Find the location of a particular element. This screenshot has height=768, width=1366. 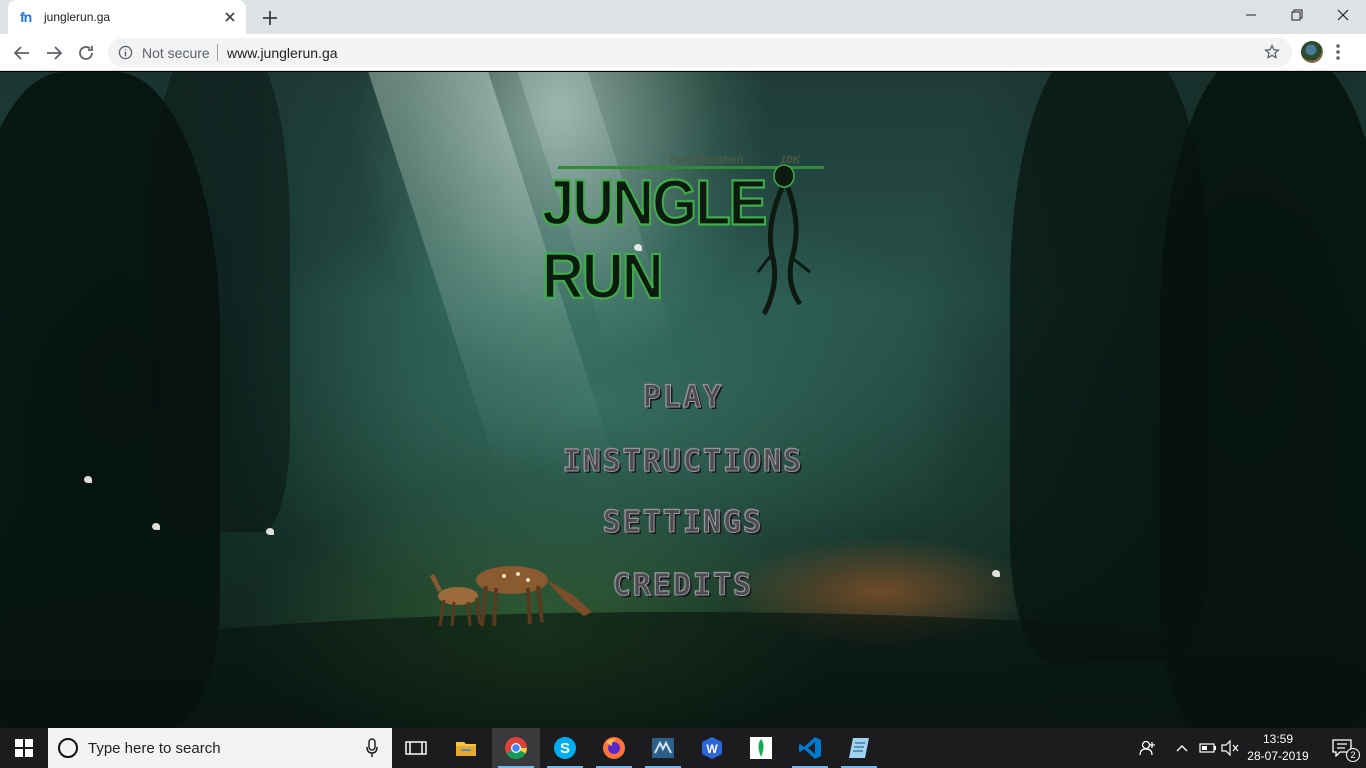

svg-text: S is located at coordinates (565, 748).